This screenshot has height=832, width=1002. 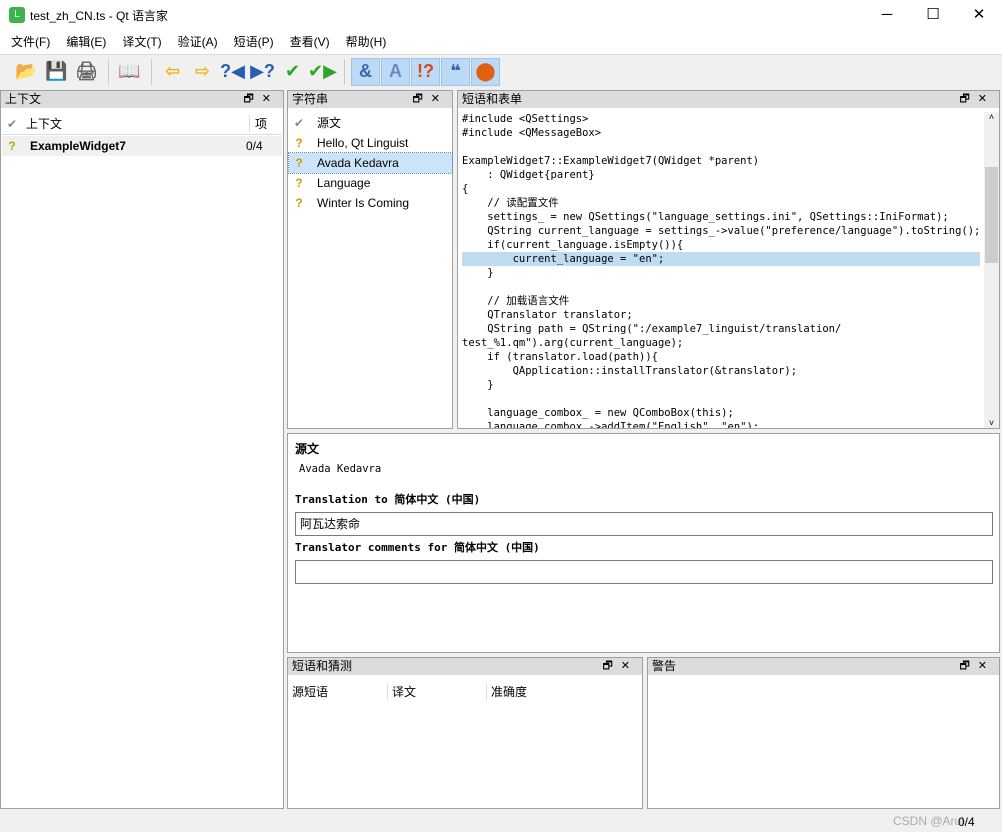 What do you see at coordinates (363, 203) in the screenshot?
I see `string-text: Winter Is Coming` at bounding box center [363, 203].